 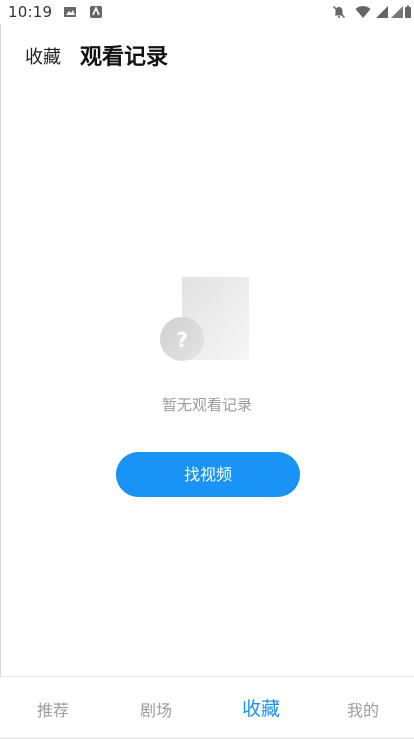 What do you see at coordinates (207, 707) in the screenshot?
I see `bottom-nav: 推荐 剧场 收藏 我的` at bounding box center [207, 707].